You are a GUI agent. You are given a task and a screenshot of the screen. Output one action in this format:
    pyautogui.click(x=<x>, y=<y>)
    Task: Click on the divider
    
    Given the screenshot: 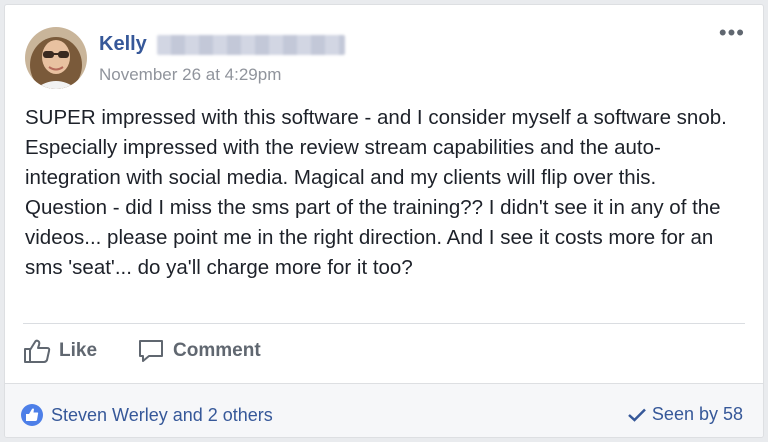 What is the action you would take?
    pyautogui.click(x=384, y=323)
    